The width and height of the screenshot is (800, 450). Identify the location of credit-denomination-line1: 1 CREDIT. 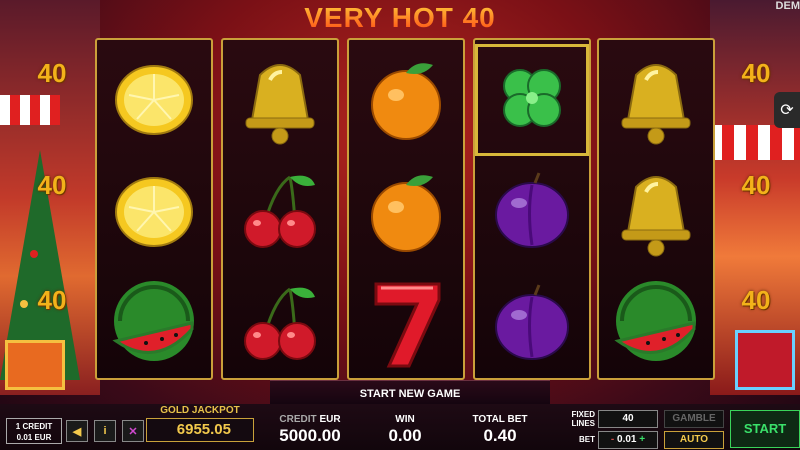
(34, 426).